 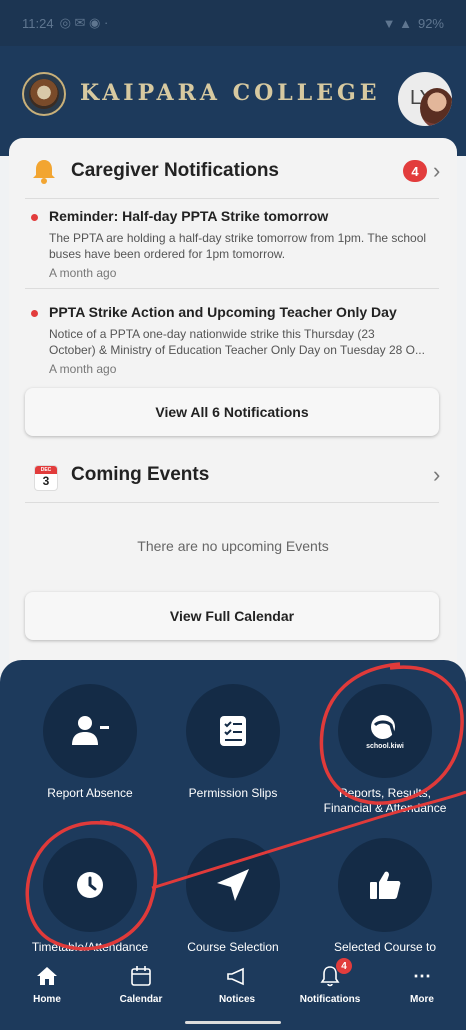 I want to click on calendar-day: 3, so click(x=46, y=481).